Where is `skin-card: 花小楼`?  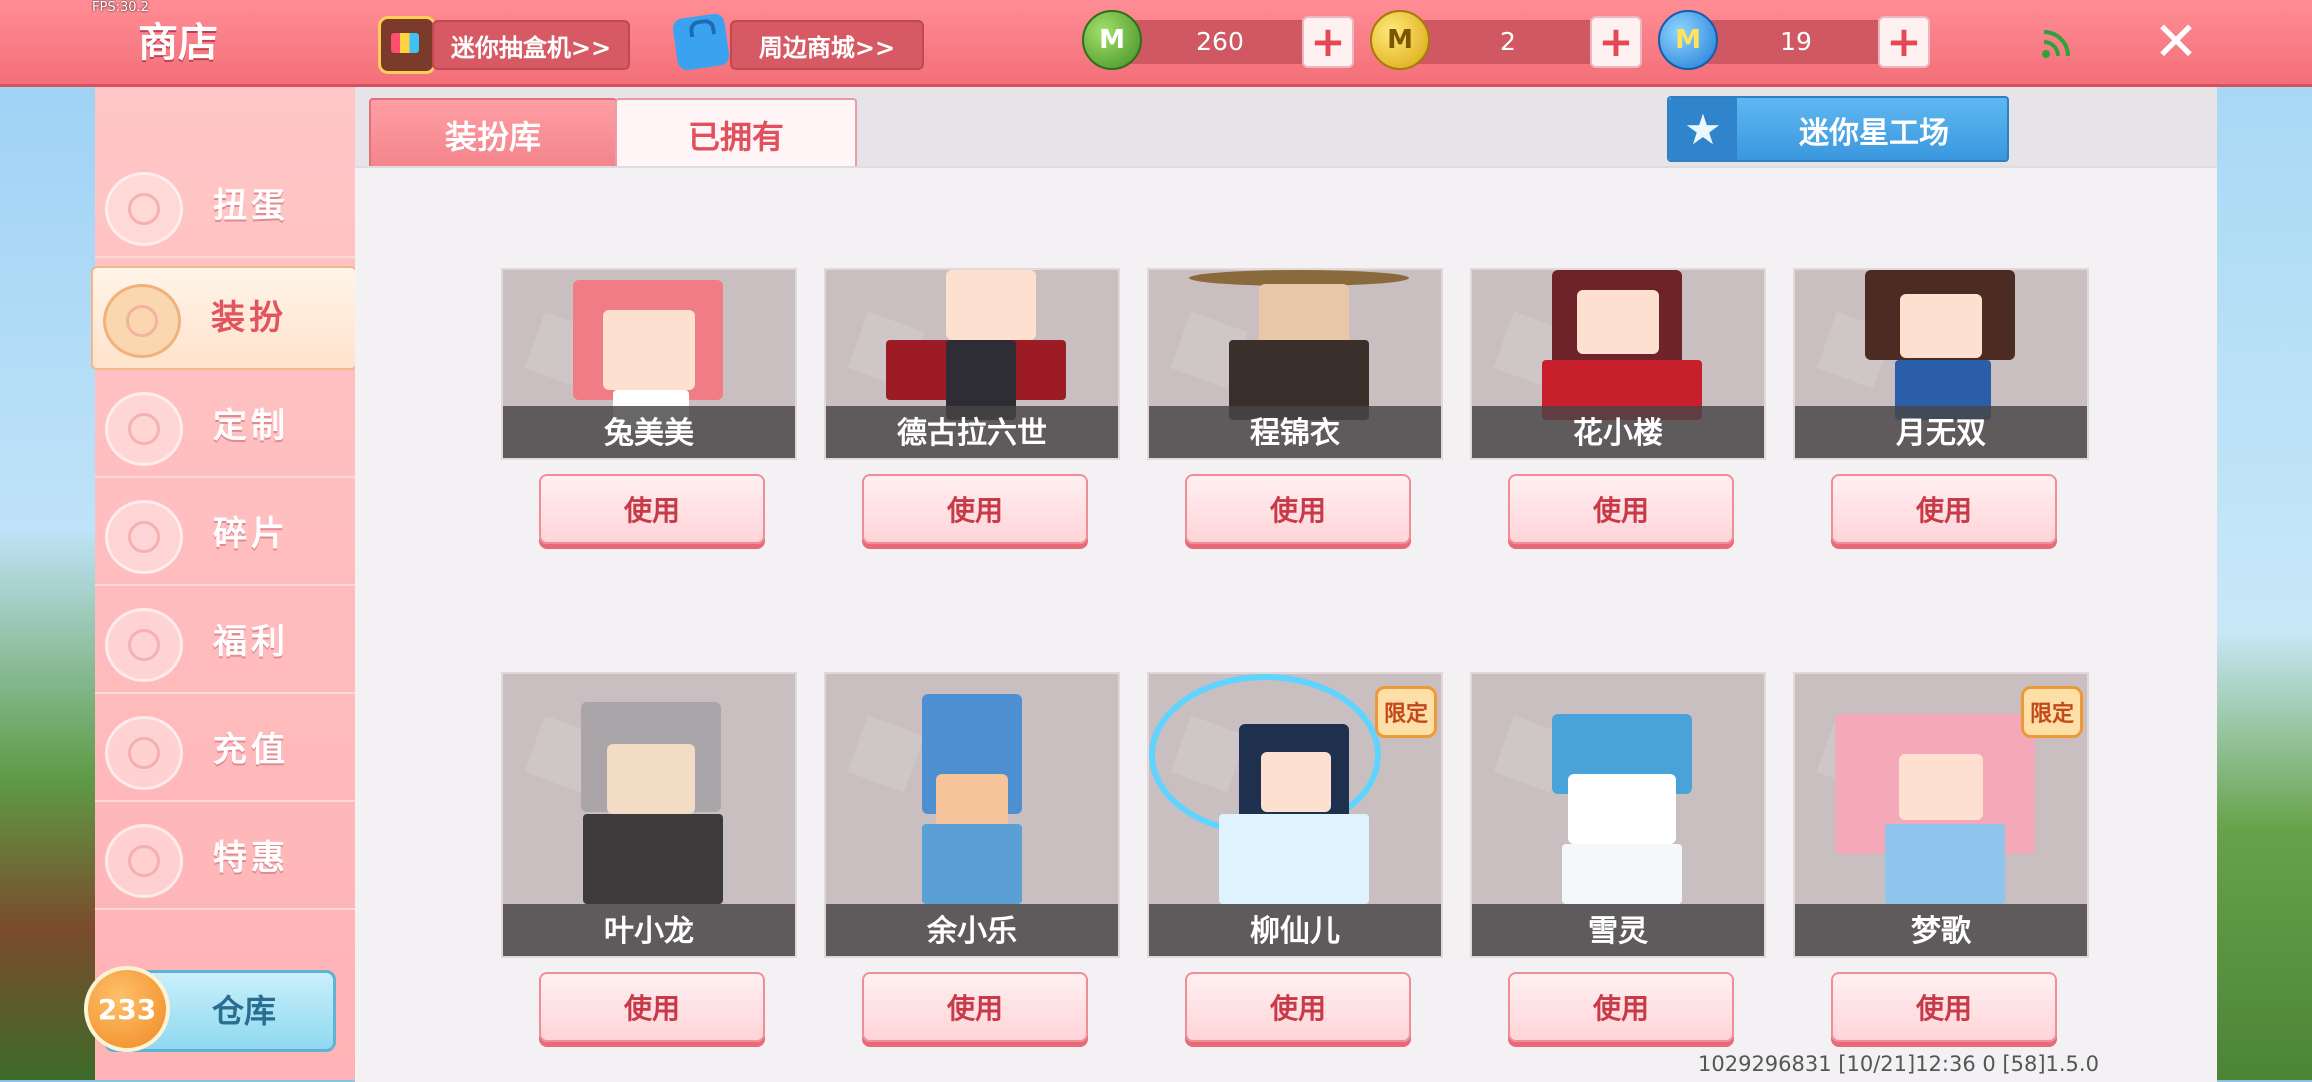
skin-card: 花小楼 is located at coordinates (1618, 364).